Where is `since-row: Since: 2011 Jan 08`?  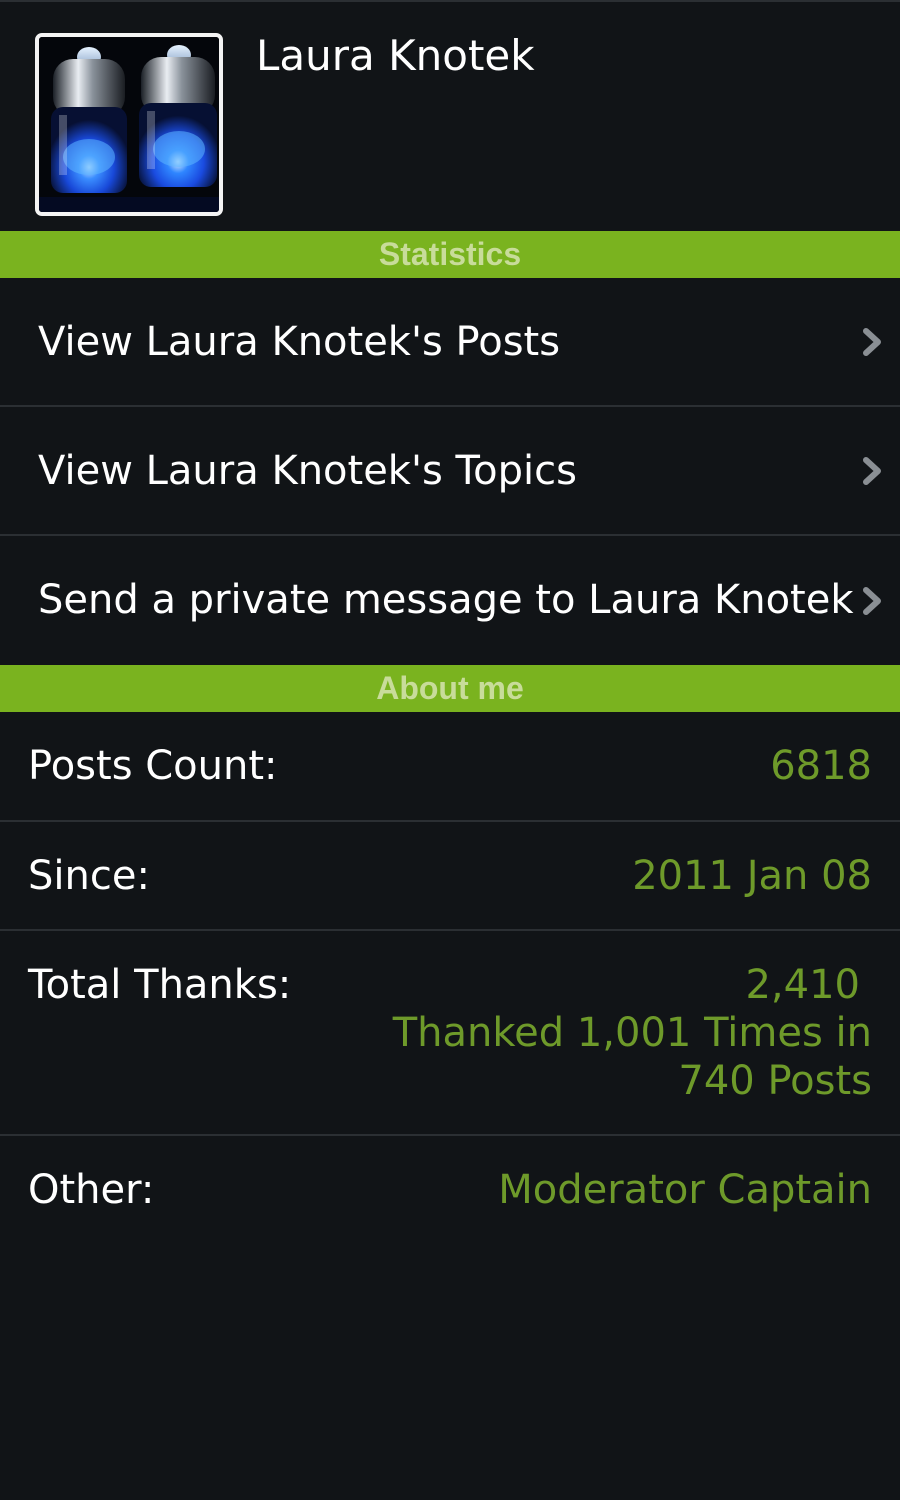
since-row: Since: 2011 Jan 08 is located at coordinates (450, 876).